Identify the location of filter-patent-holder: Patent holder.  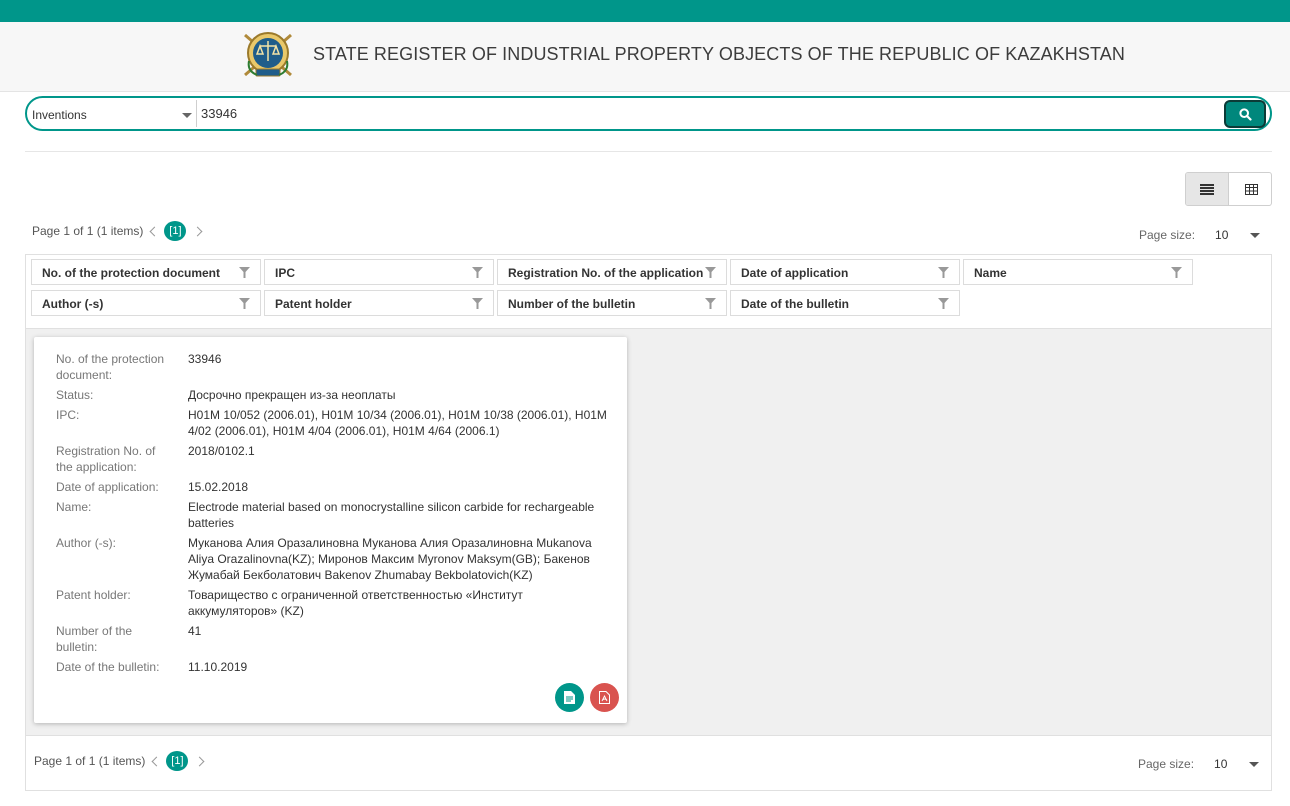
(379, 303).